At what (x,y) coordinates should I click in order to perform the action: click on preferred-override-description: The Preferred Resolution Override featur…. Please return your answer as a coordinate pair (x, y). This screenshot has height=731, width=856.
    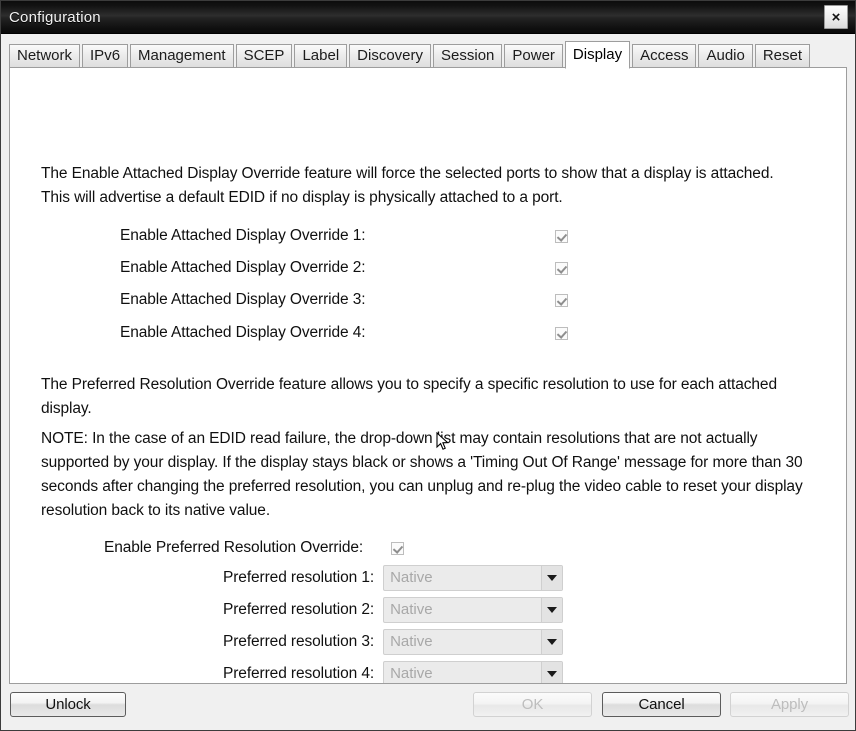
    Looking at the image, I should click on (409, 396).